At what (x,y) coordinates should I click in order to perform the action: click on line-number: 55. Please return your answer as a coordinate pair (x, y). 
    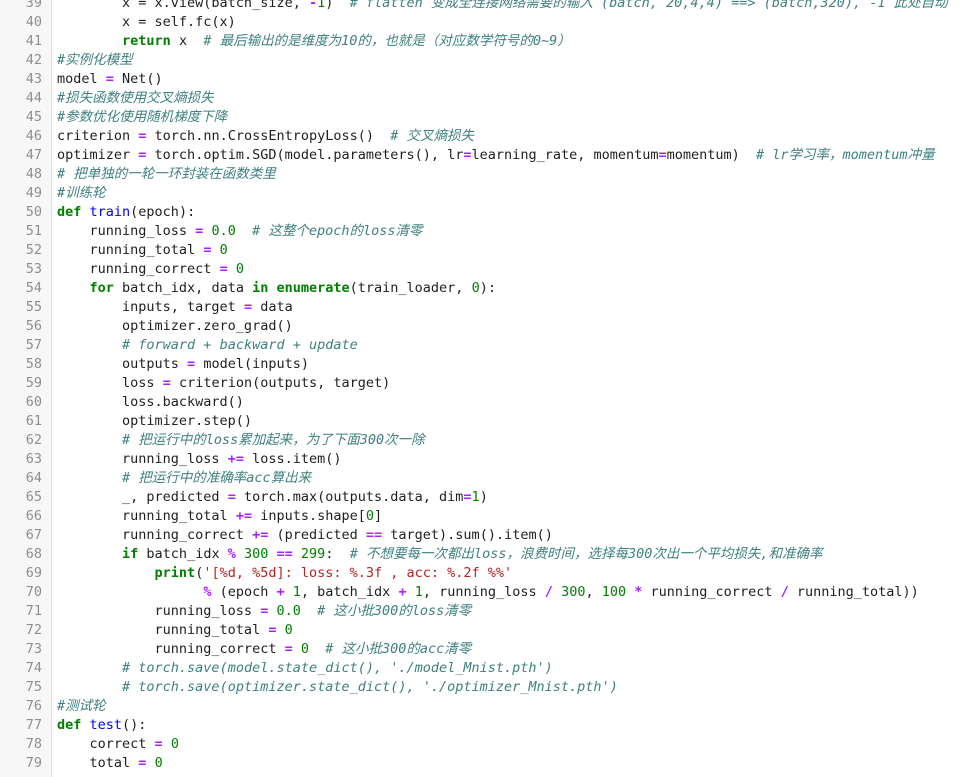
    Looking at the image, I should click on (33, 307).